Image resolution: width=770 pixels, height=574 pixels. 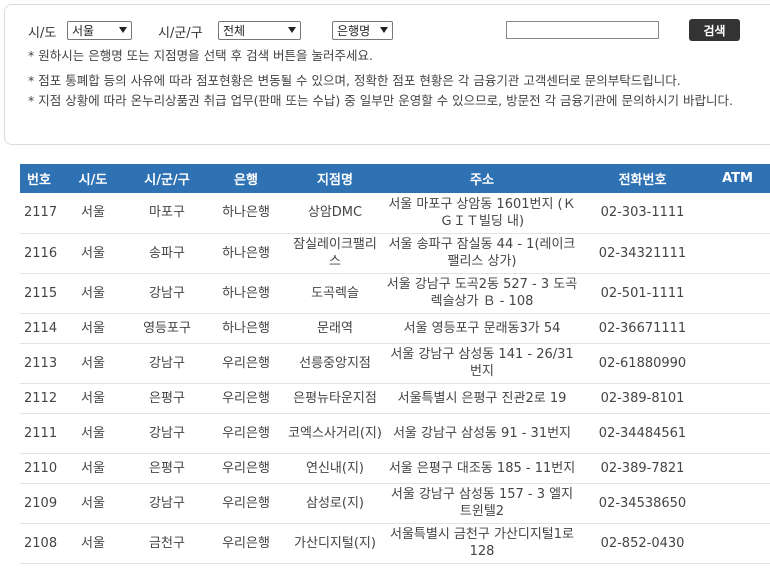 I want to click on cell-phone: 02-501-1111, so click(x=642, y=293).